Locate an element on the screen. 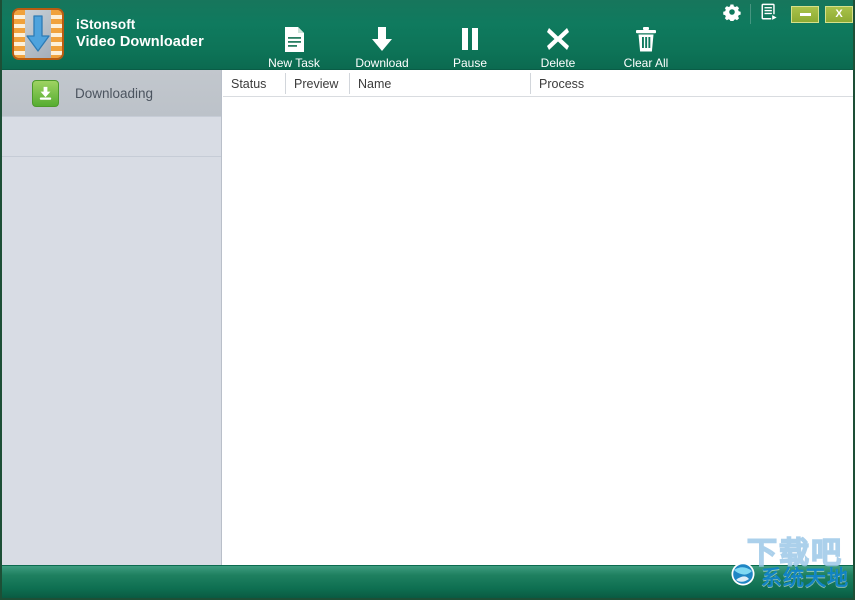 This screenshot has height=600, width=855. clear-all-button: Clear All is located at coordinates (646, 44).